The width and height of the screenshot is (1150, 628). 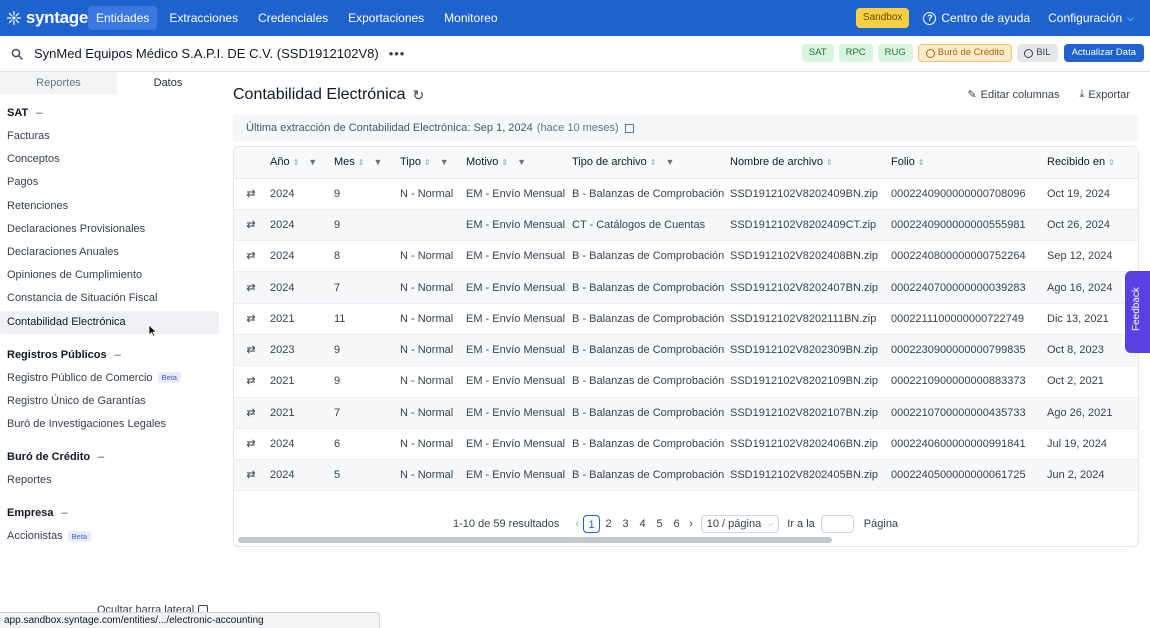 What do you see at coordinates (109, 378) in the screenshot?
I see `sidebar-item-rpc: Registro Público de Comercio Beta` at bounding box center [109, 378].